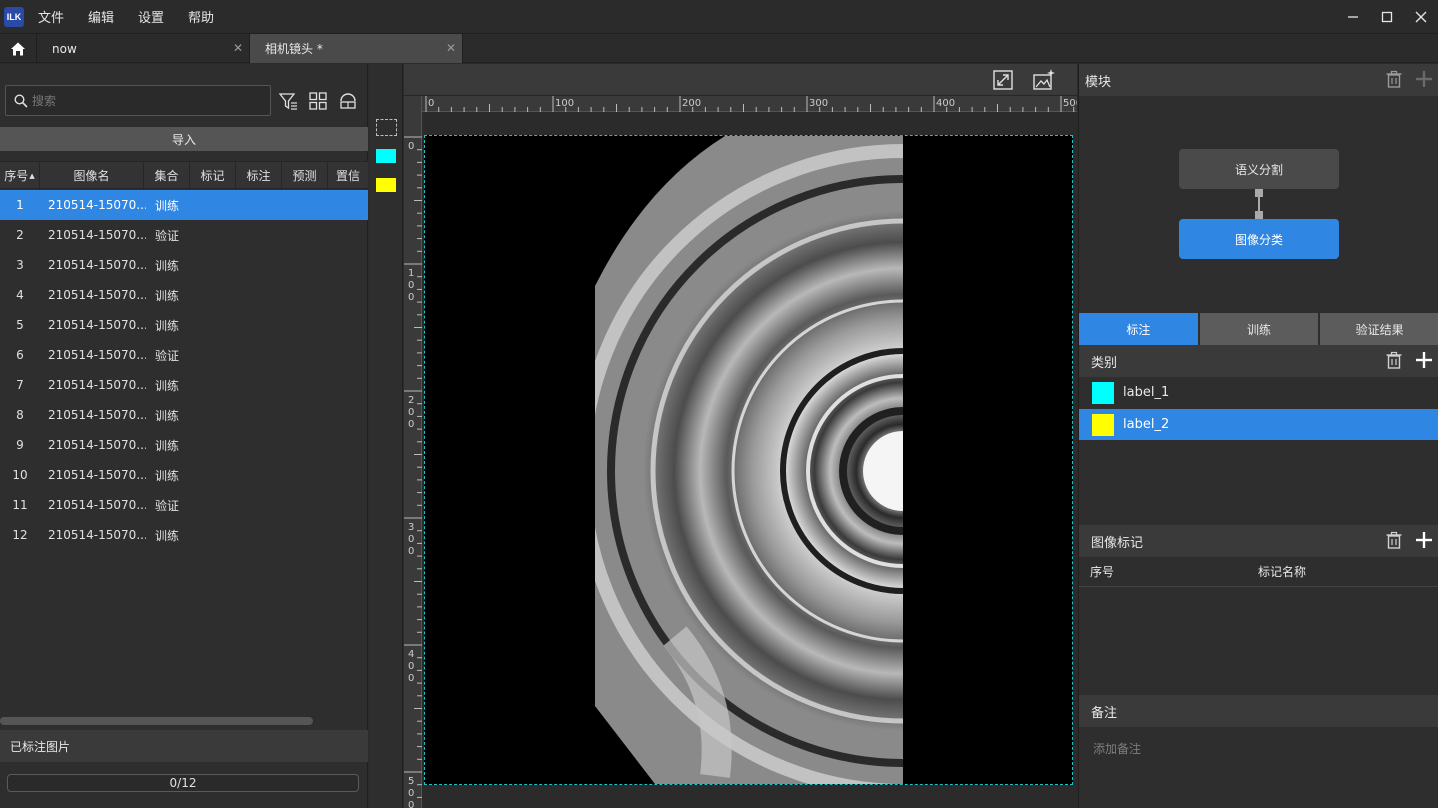  I want to click on tab-bar: now ✕ 相机镜头 * ✕, so click(719, 48).